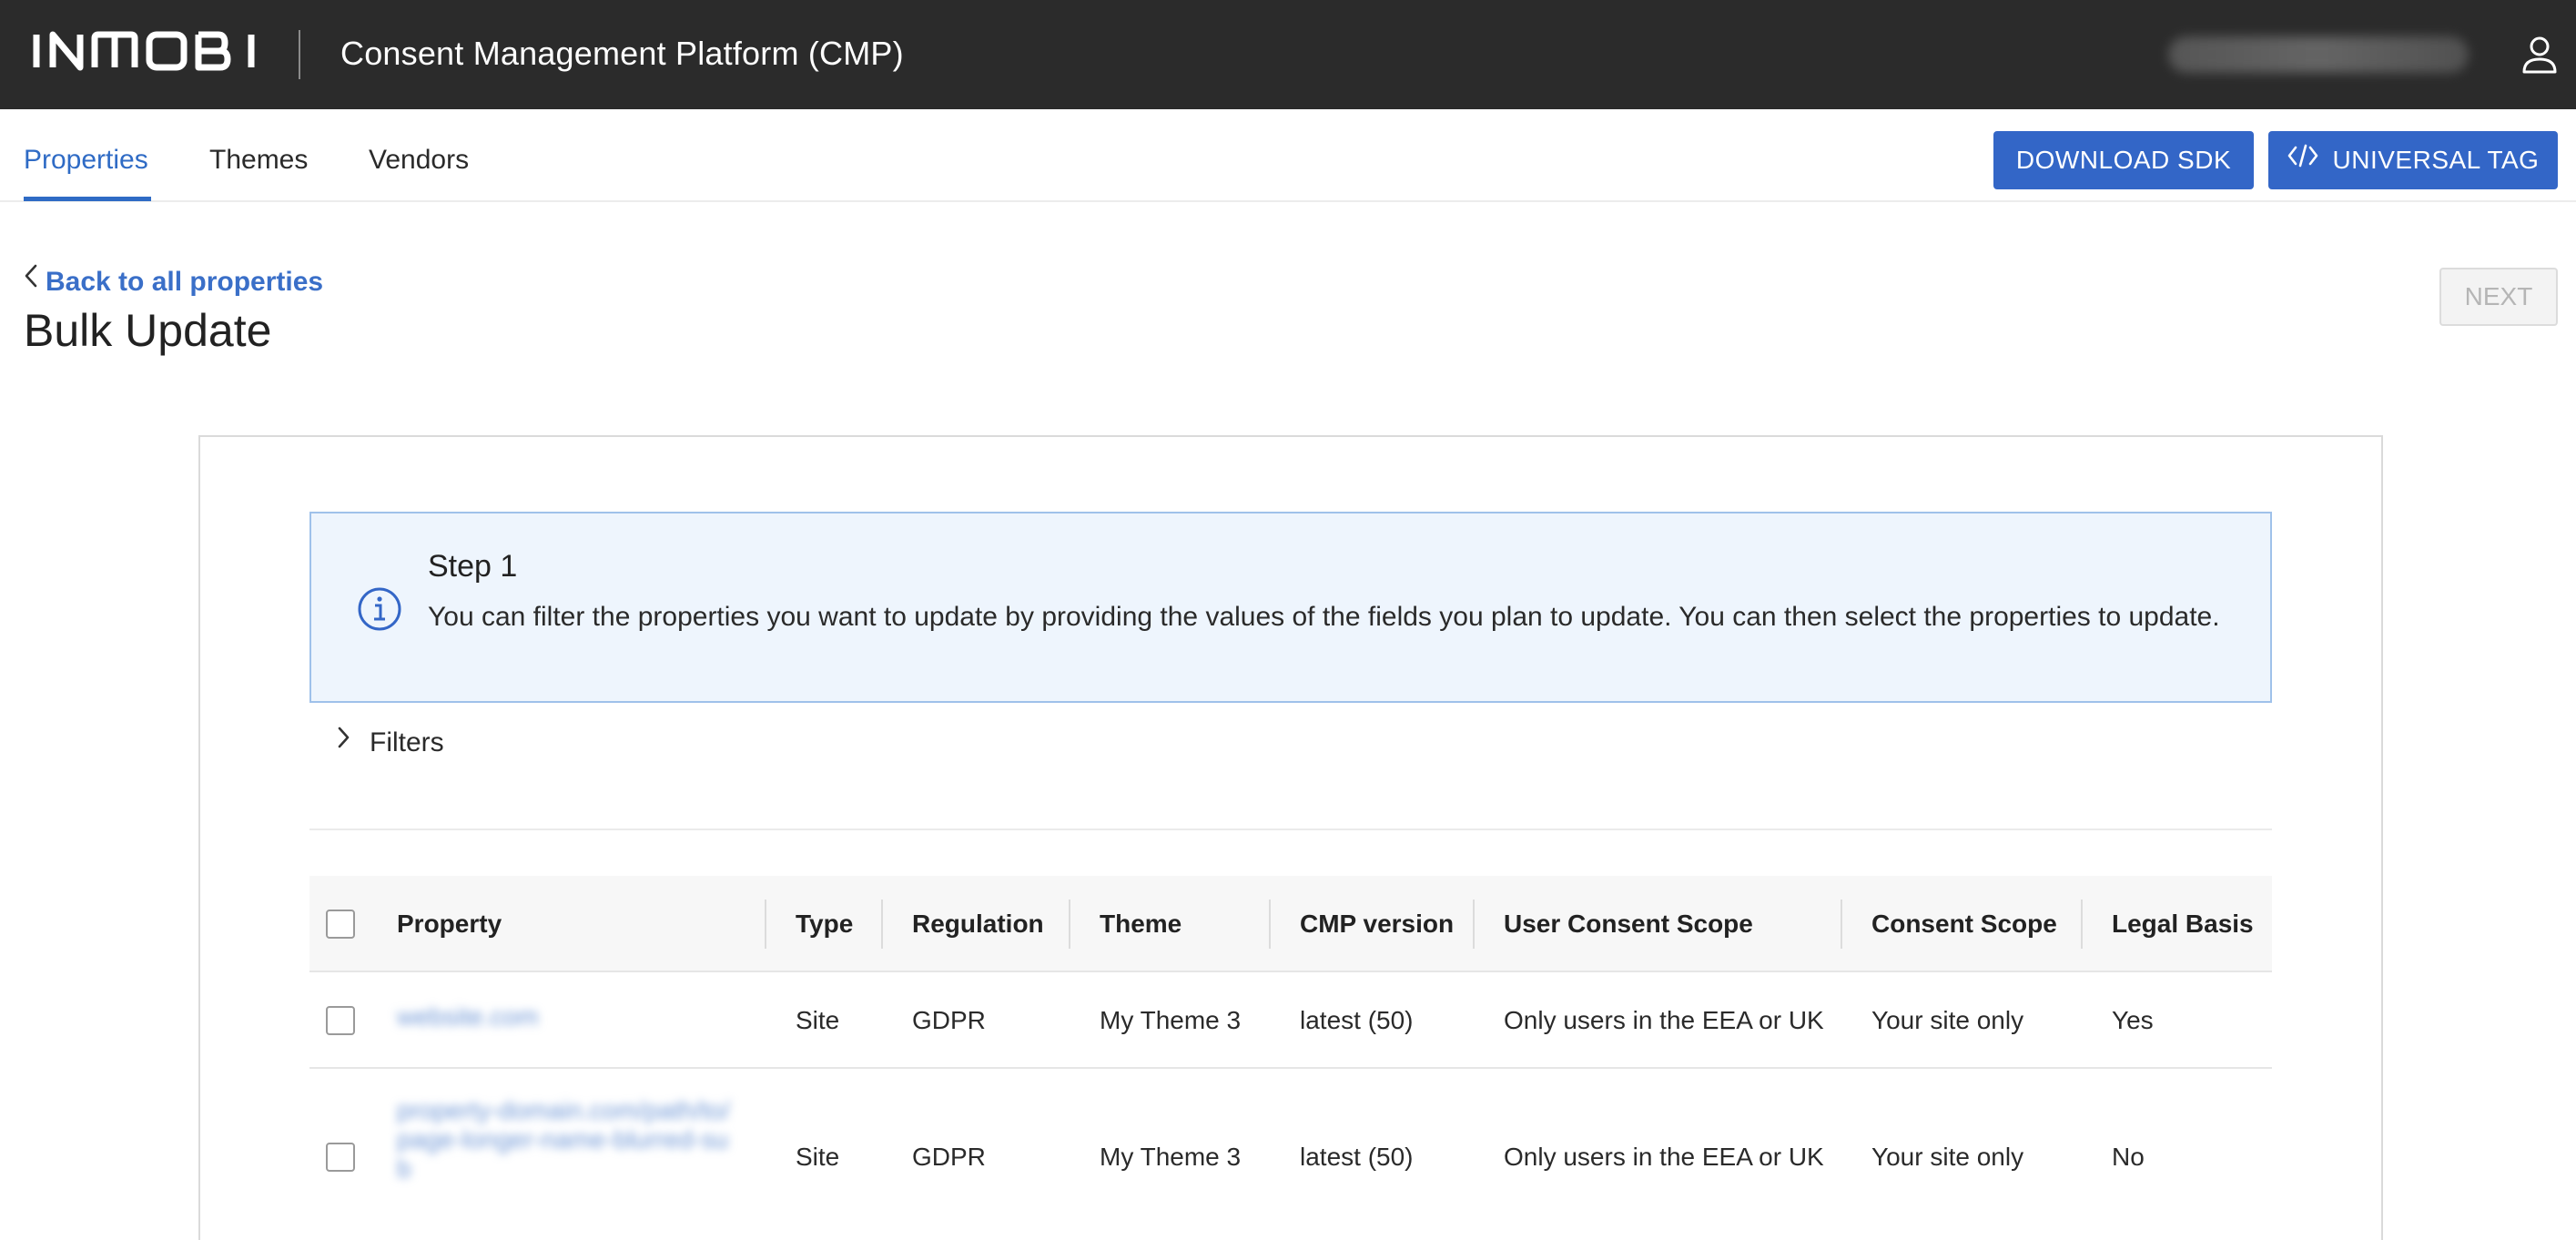  I want to click on page-title: Bulk Update, so click(148, 330).